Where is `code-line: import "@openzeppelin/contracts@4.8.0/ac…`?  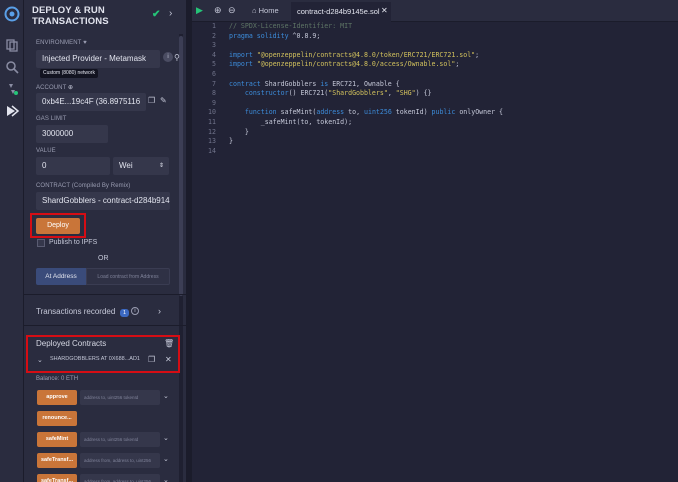 code-line: import "@openzeppelin/contracts@4.8.0/ac… is located at coordinates (344, 65).